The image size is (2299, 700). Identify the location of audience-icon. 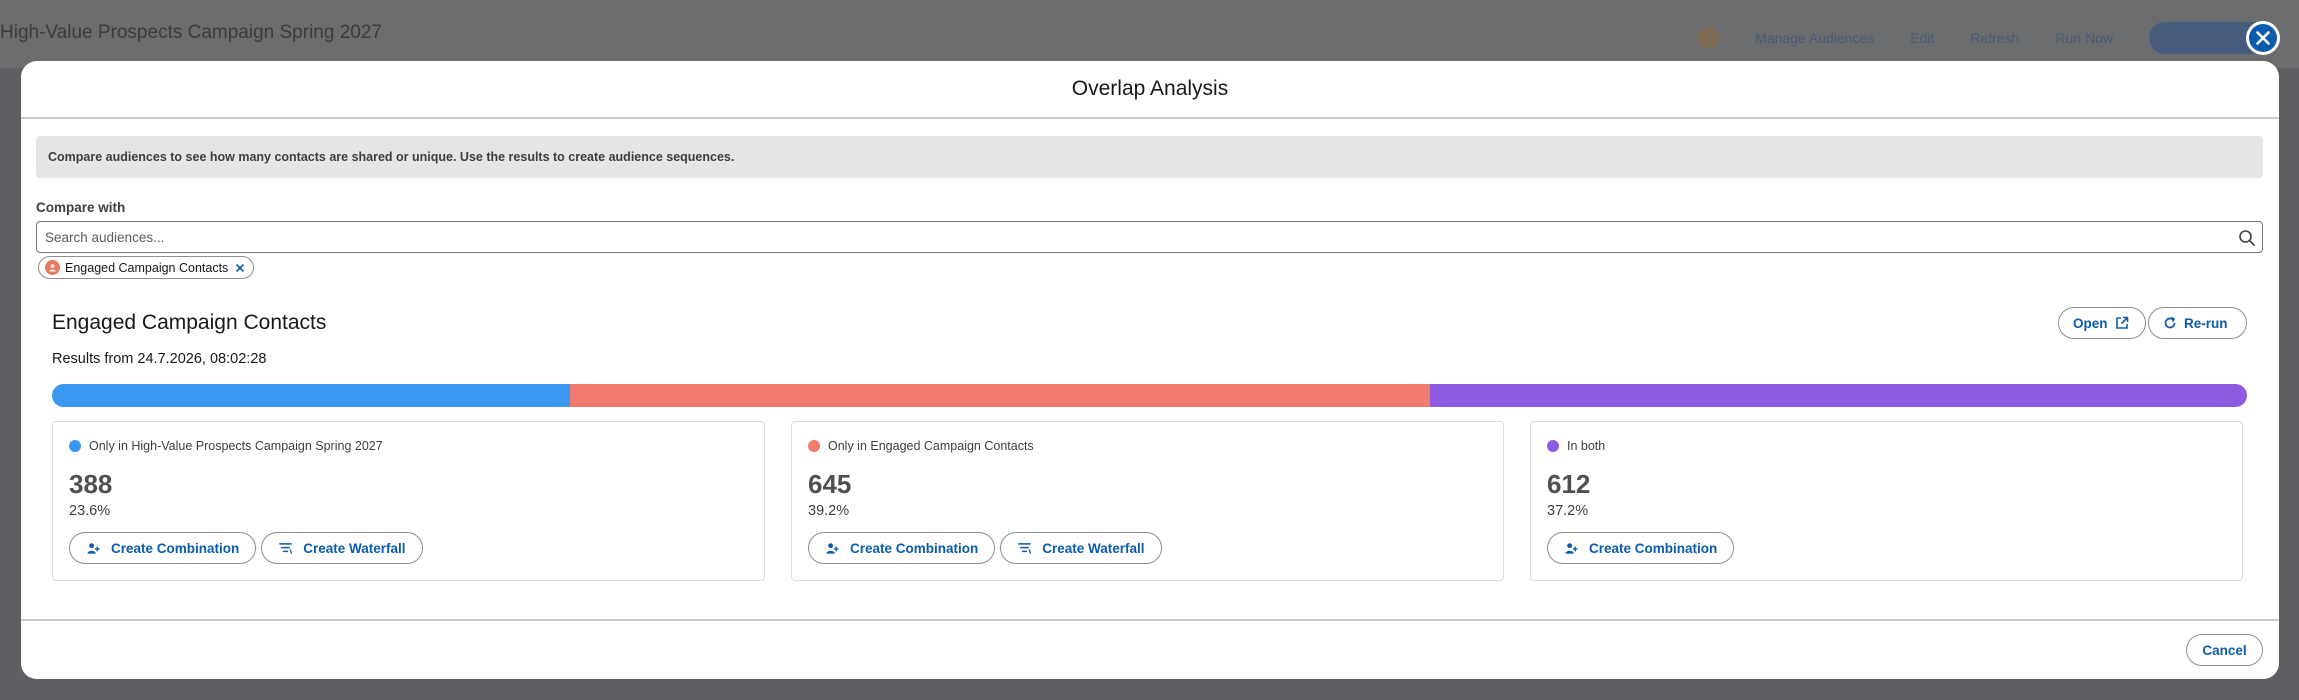
(52, 267).